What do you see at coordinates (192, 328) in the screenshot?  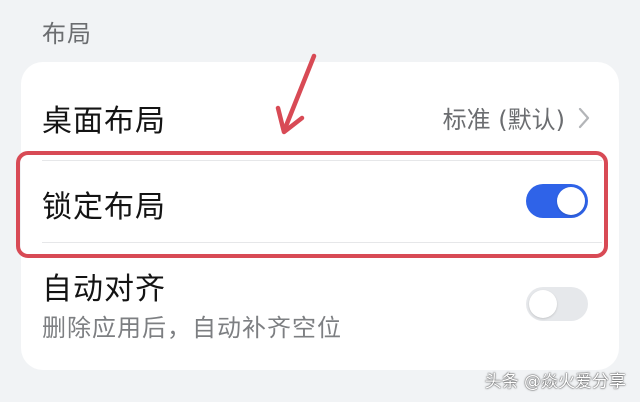 I see `auto-align-subtitle: 删除应用后，自动补齐空位` at bounding box center [192, 328].